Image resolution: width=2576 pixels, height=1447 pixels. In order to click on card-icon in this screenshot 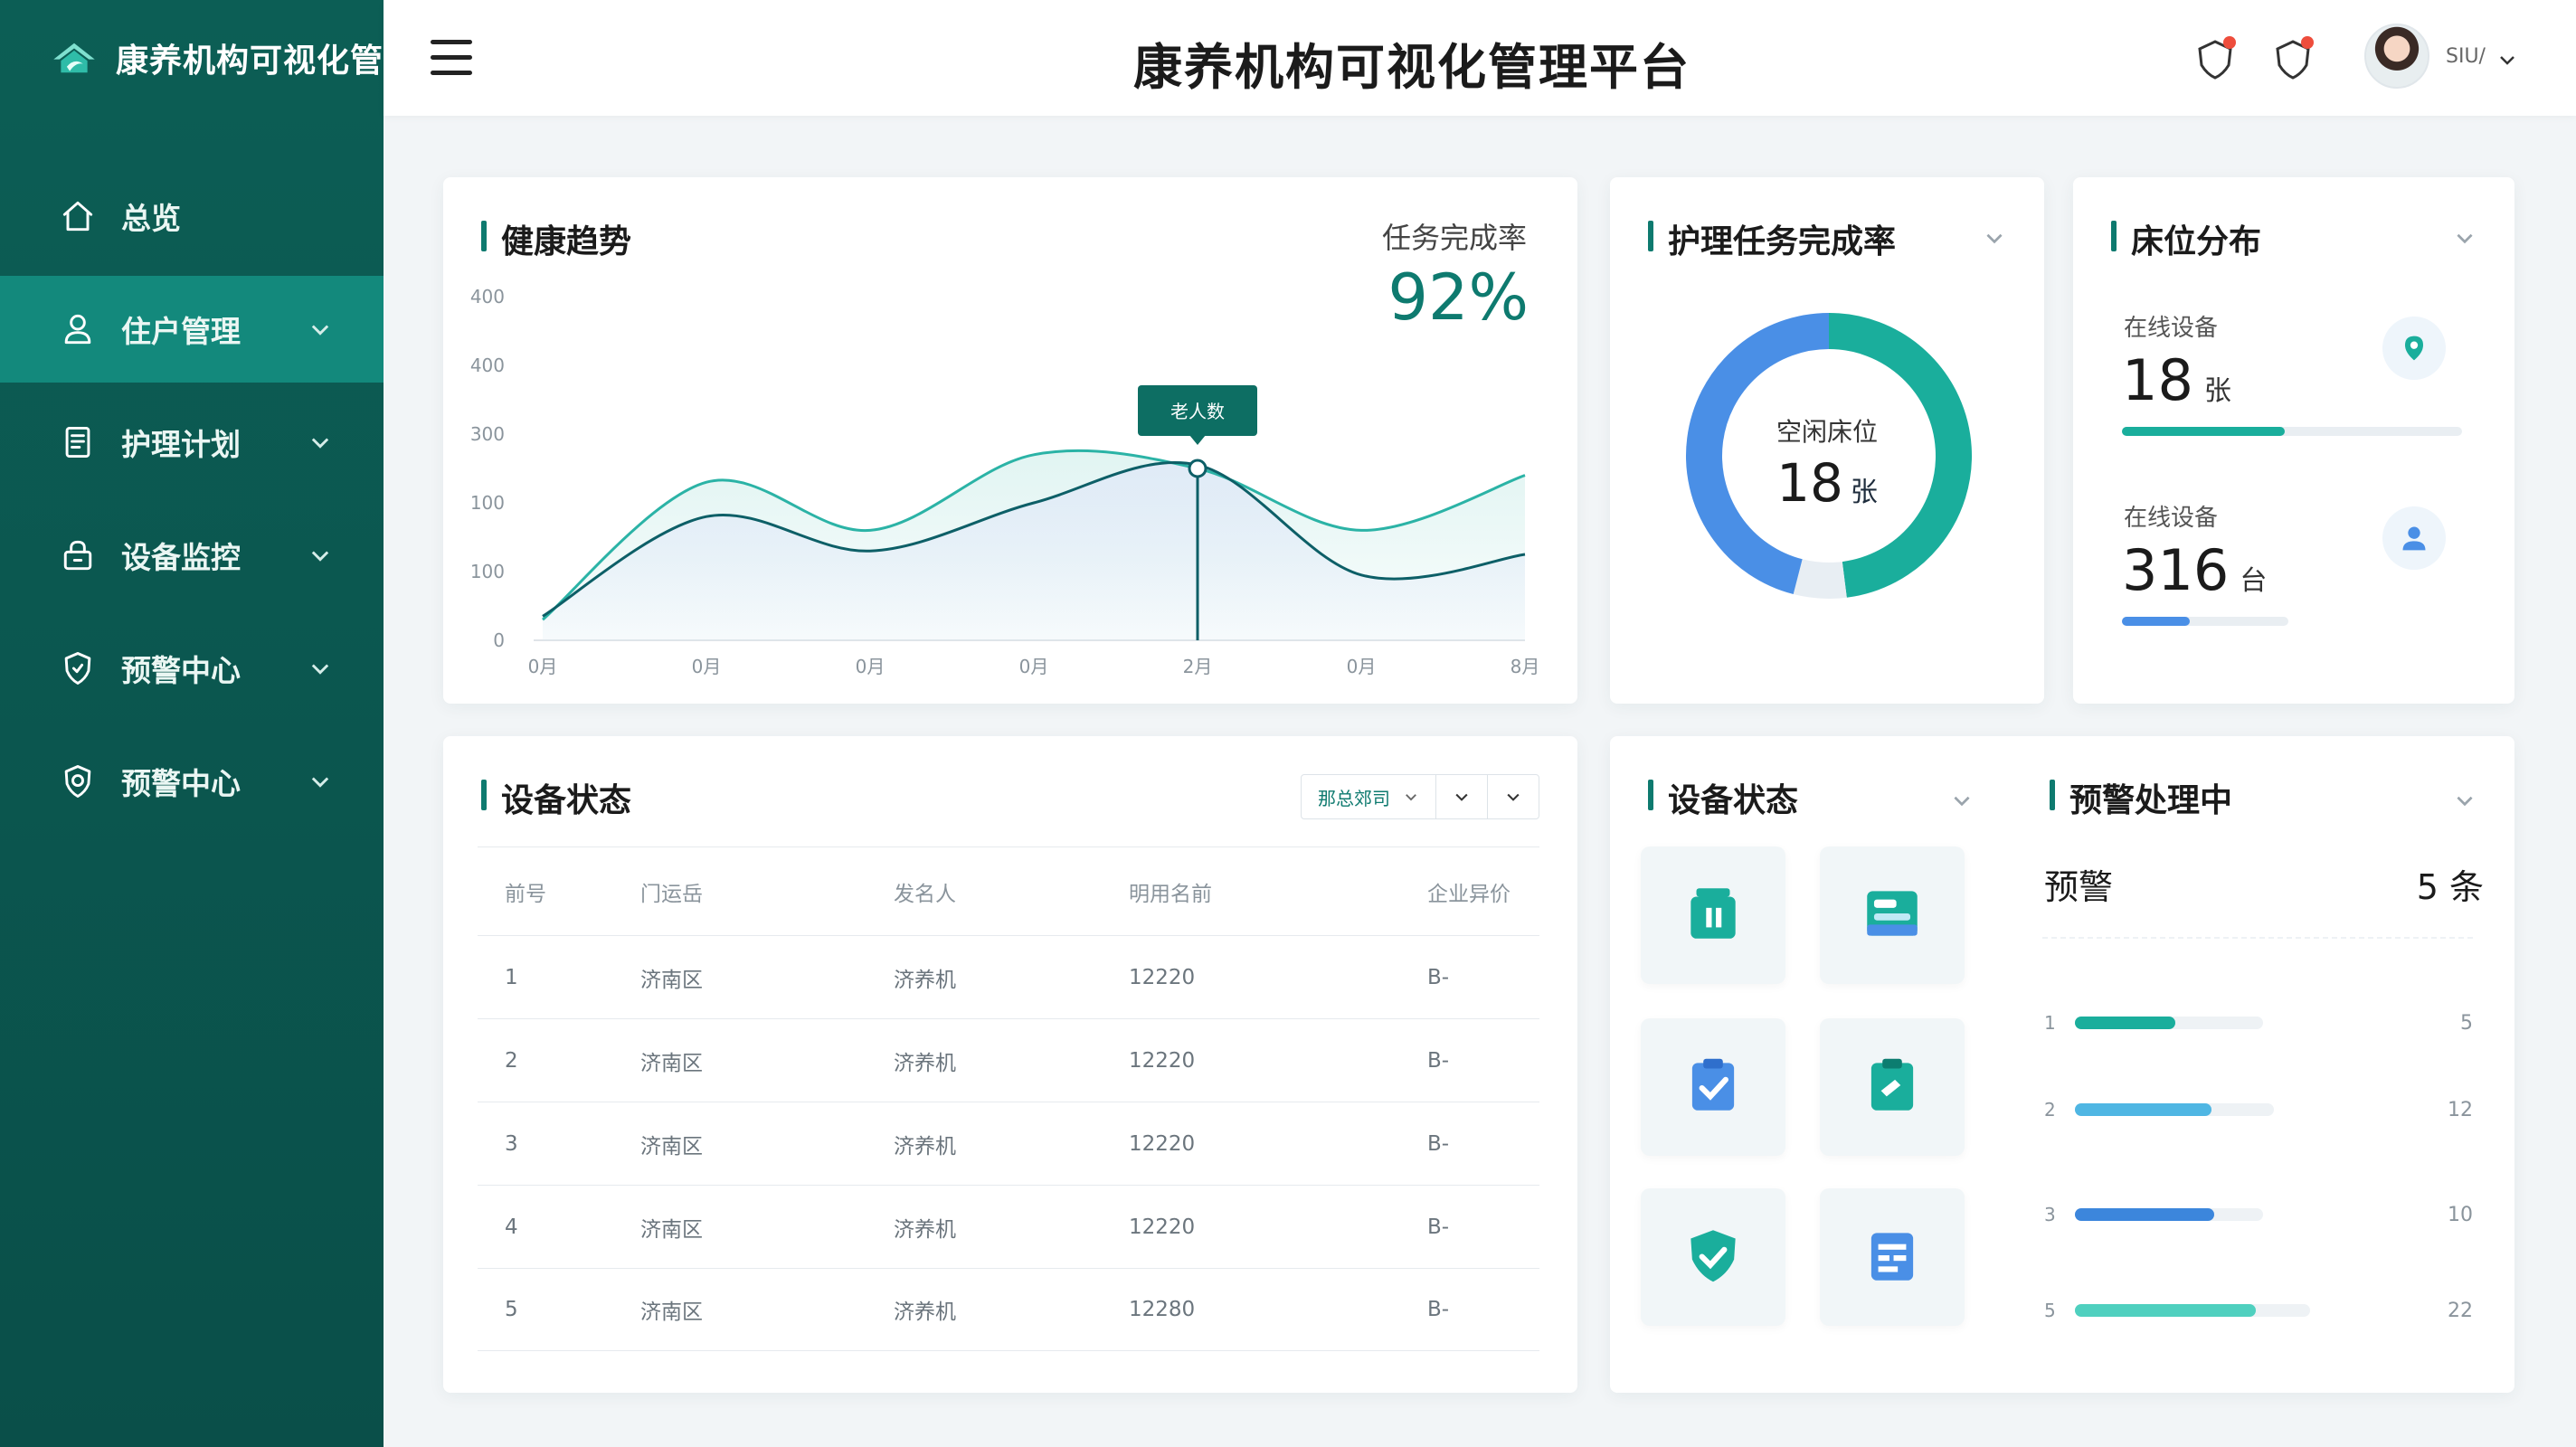, I will do `click(1893, 915)`.